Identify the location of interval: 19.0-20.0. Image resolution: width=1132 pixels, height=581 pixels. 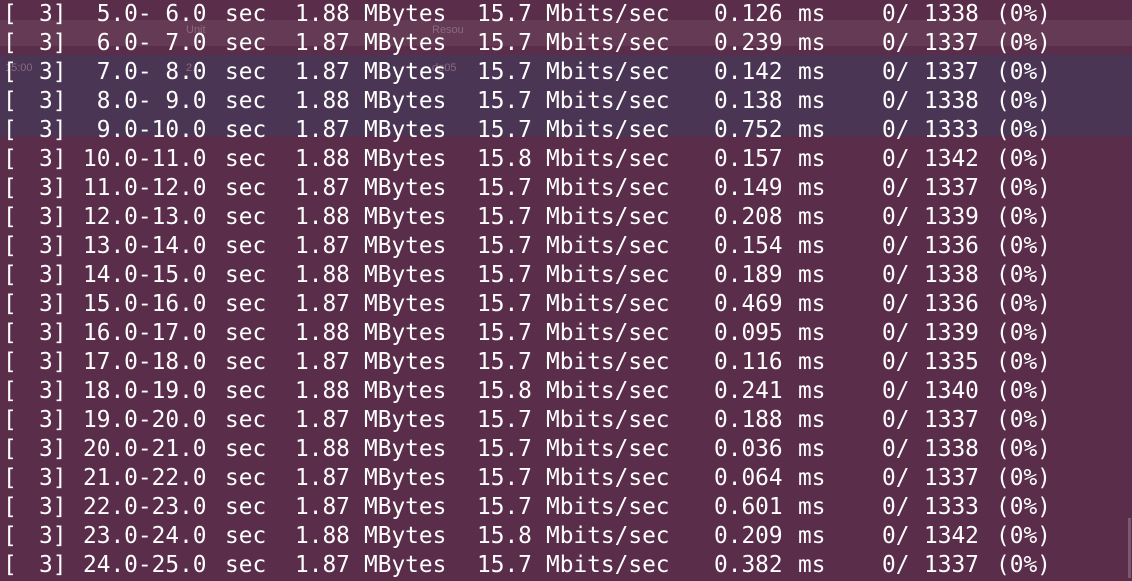
(145, 420).